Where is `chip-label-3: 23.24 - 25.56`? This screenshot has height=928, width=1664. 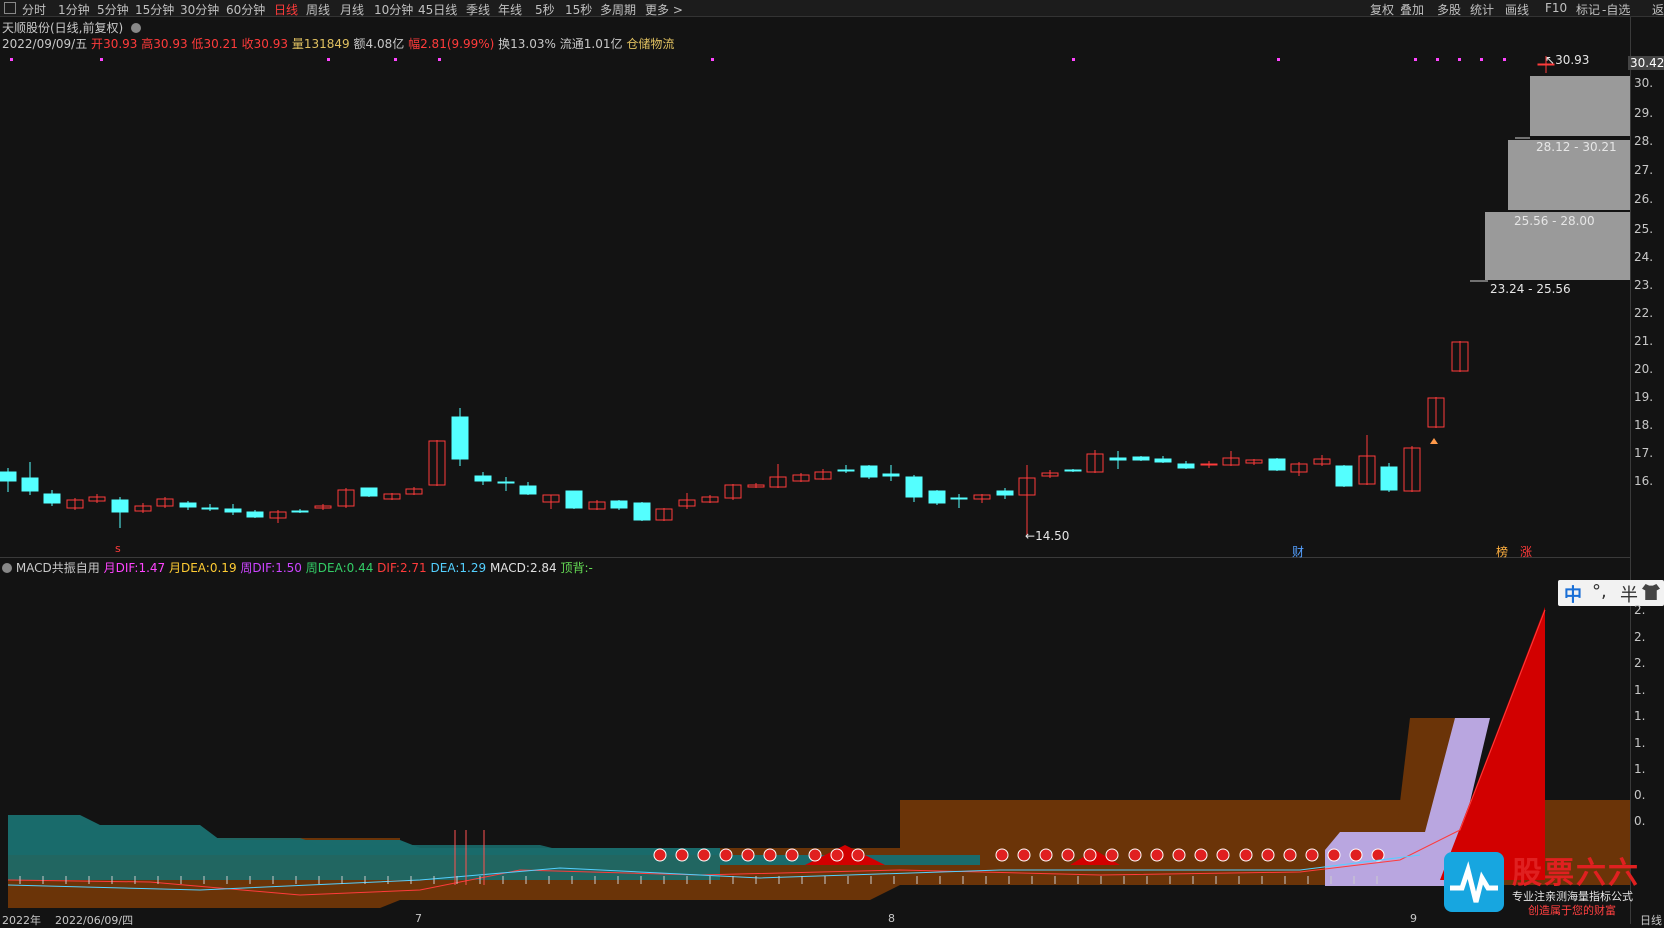 chip-label-3: 23.24 - 25.56 is located at coordinates (1530, 289).